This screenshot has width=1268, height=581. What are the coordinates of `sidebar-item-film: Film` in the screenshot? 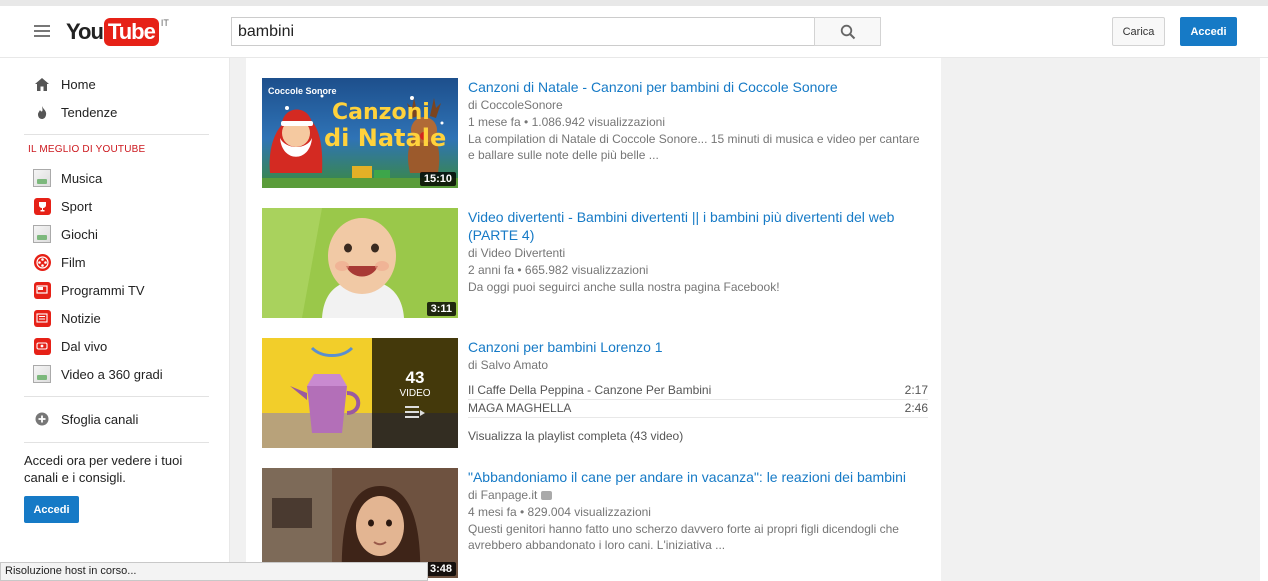 It's located at (59, 262).